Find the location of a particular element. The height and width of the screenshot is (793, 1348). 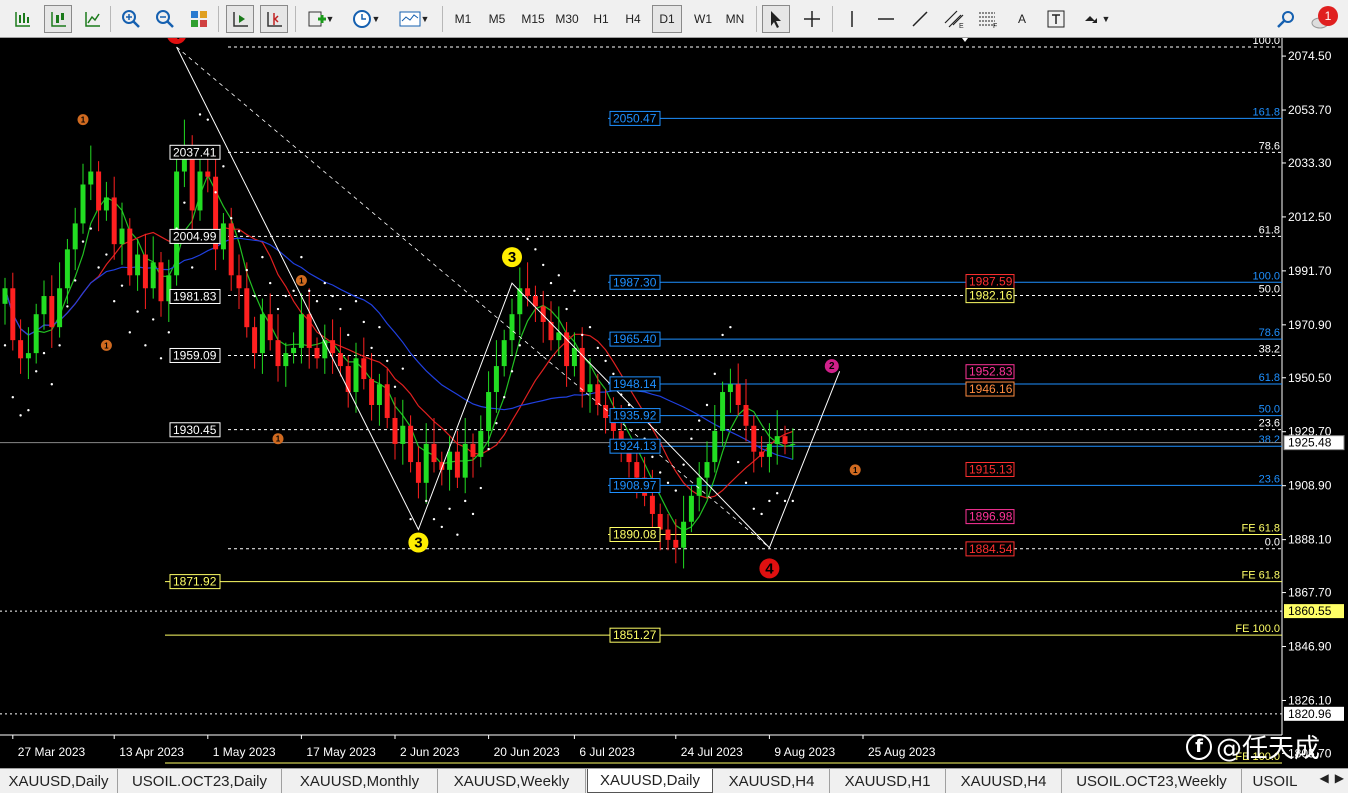

price-tick-label: 1846.90 is located at coordinates (1310, 647).